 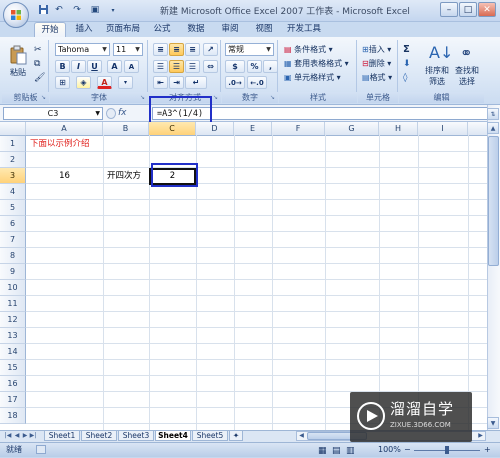 What do you see at coordinates (128, 49) in the screenshot?
I see `font-size-combo: 11 ▼` at bounding box center [128, 49].